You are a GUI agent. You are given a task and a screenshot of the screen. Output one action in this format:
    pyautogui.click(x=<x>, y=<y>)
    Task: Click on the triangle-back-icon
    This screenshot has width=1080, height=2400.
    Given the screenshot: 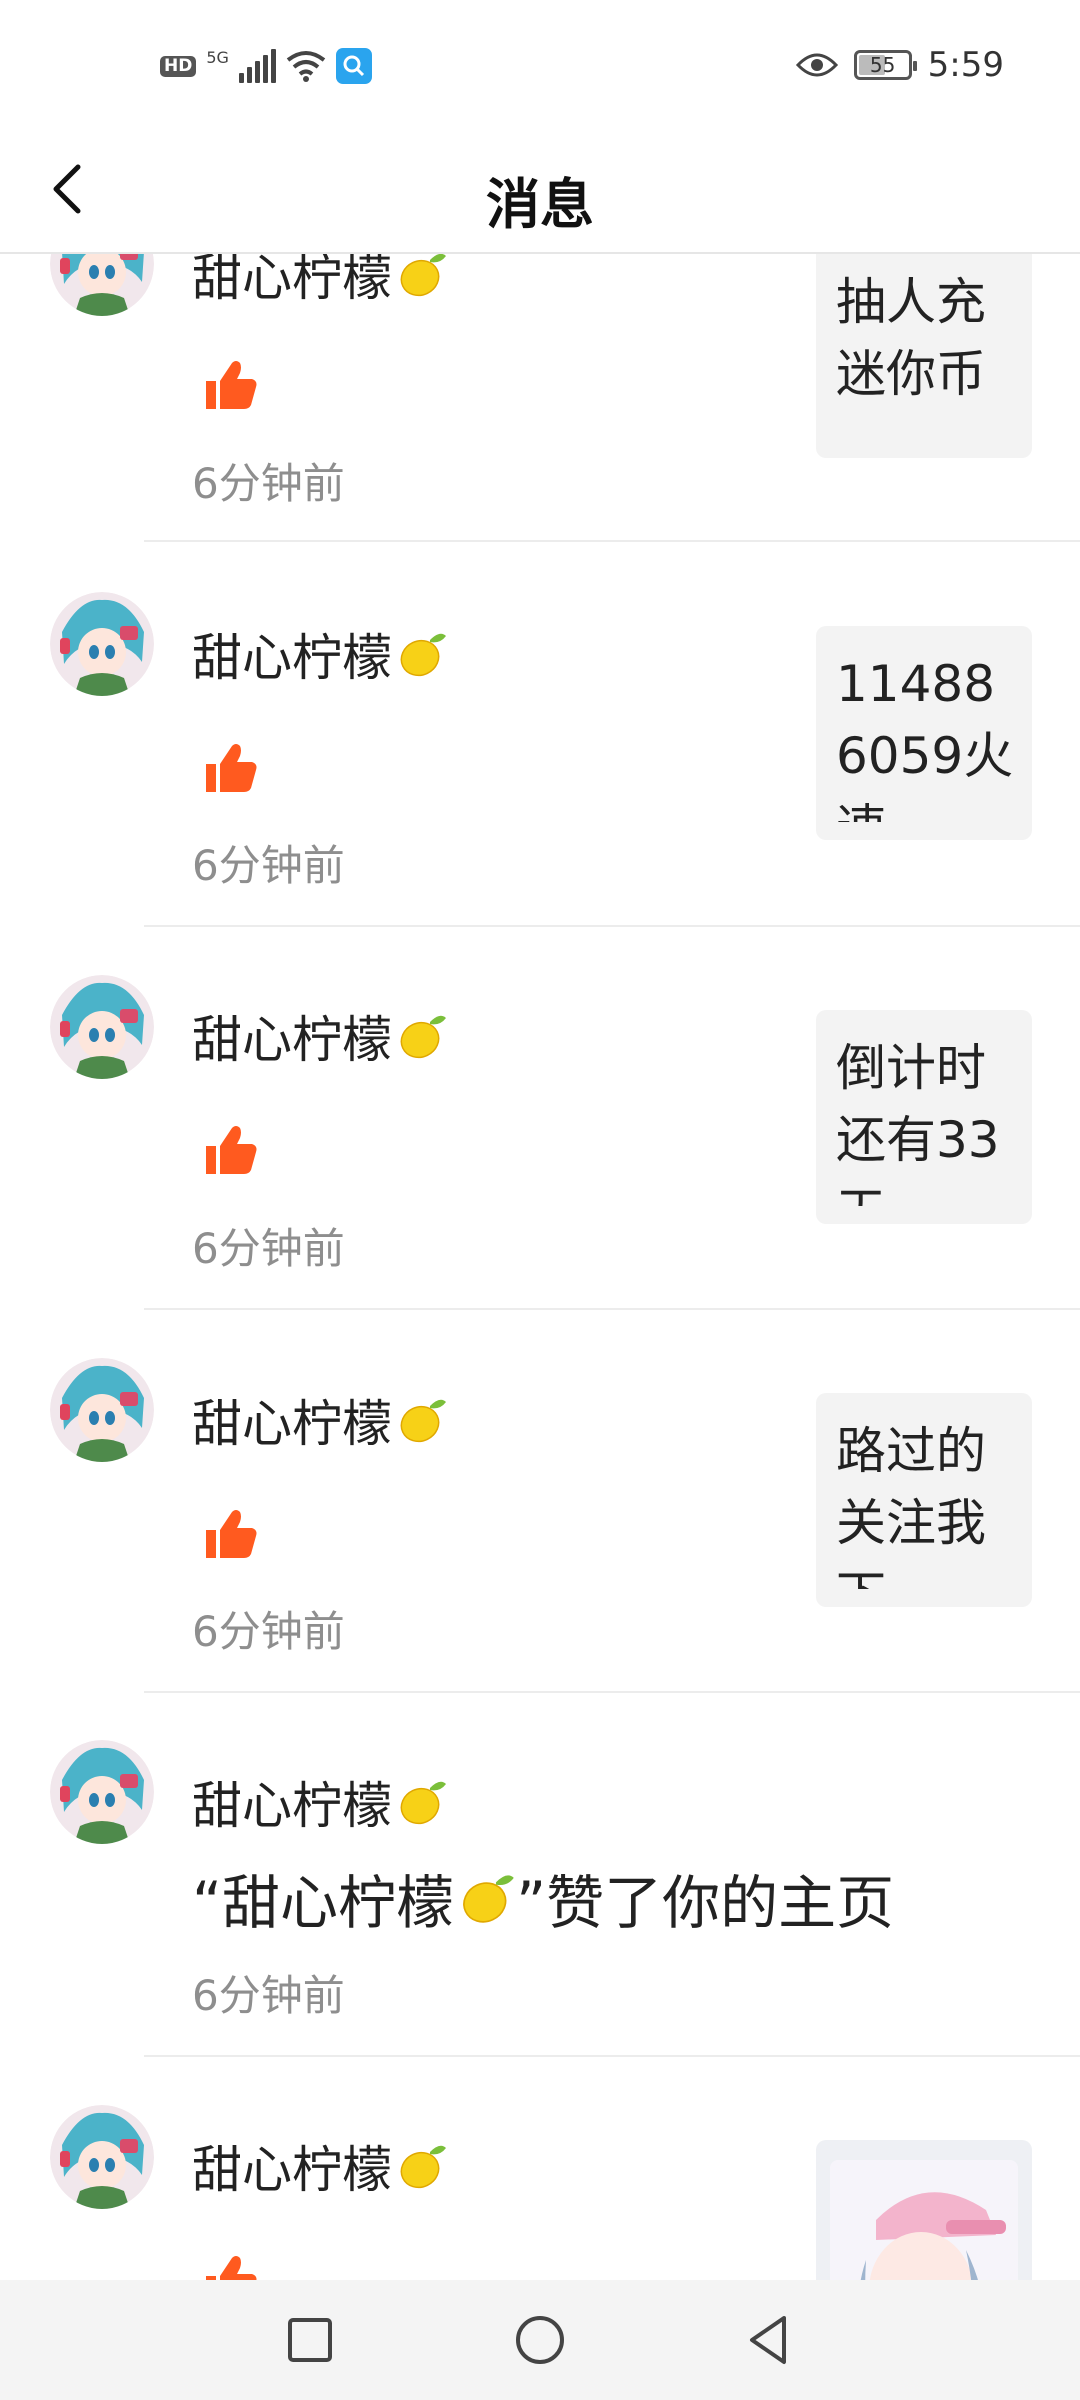 What is the action you would take?
    pyautogui.click(x=770, y=2340)
    